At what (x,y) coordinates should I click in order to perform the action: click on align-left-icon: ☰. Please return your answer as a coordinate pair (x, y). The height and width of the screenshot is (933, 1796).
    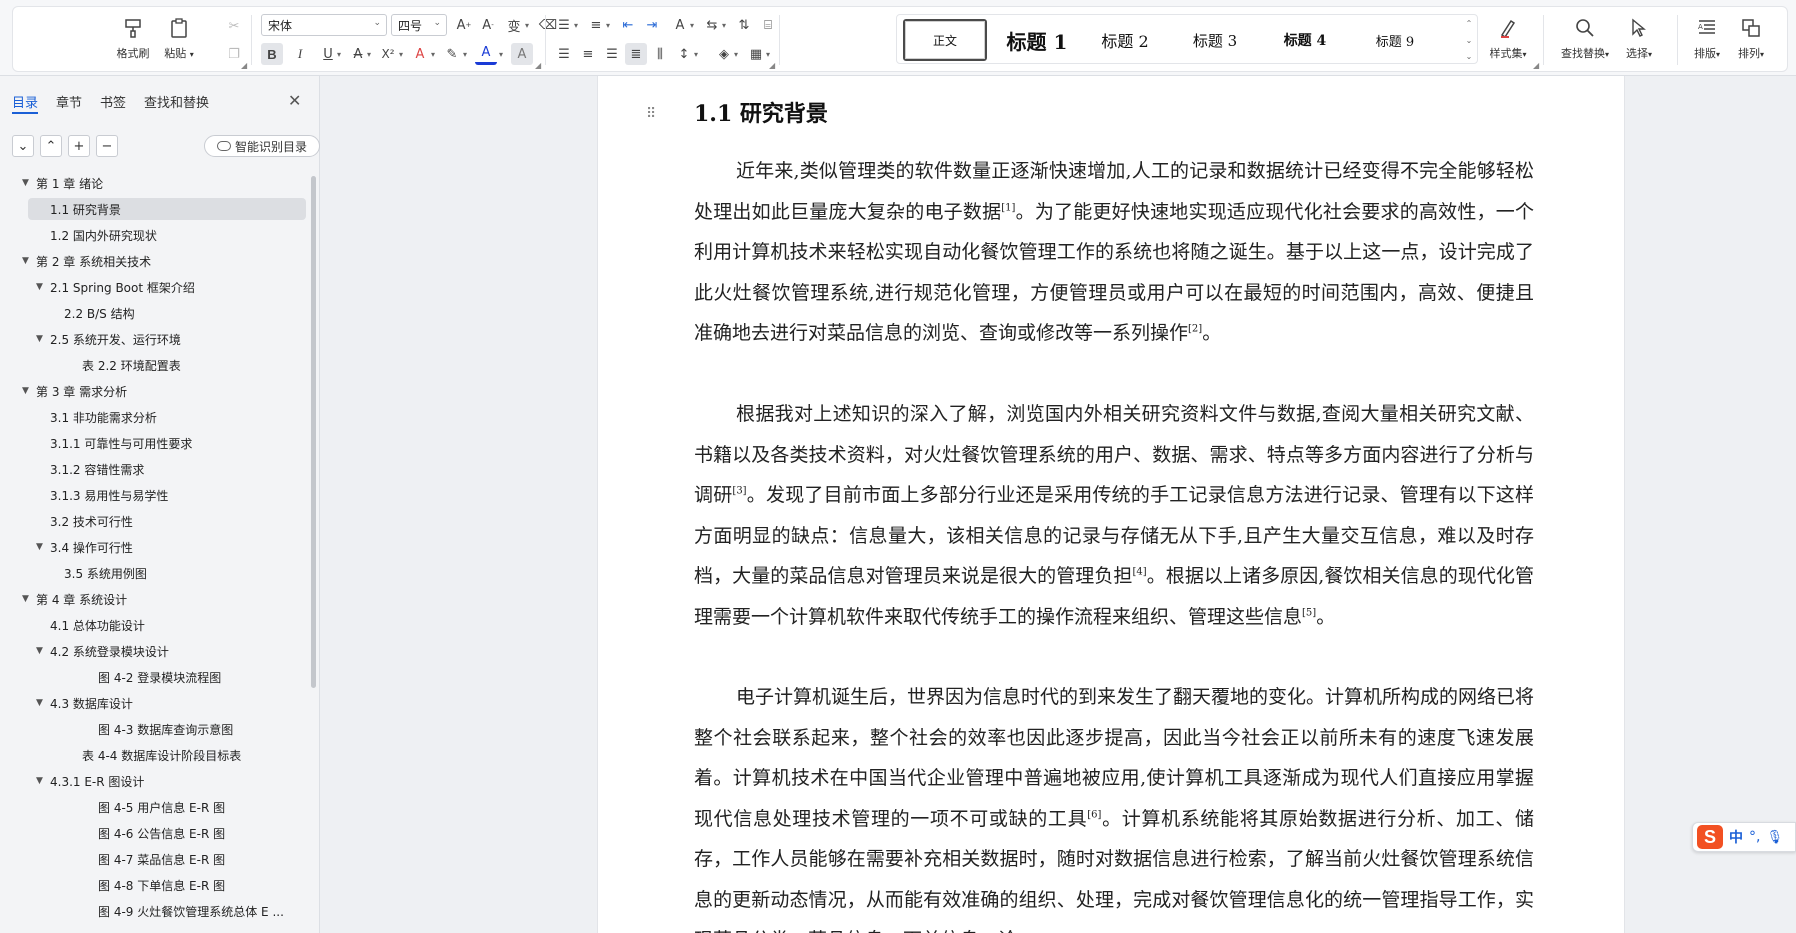
    Looking at the image, I should click on (564, 54).